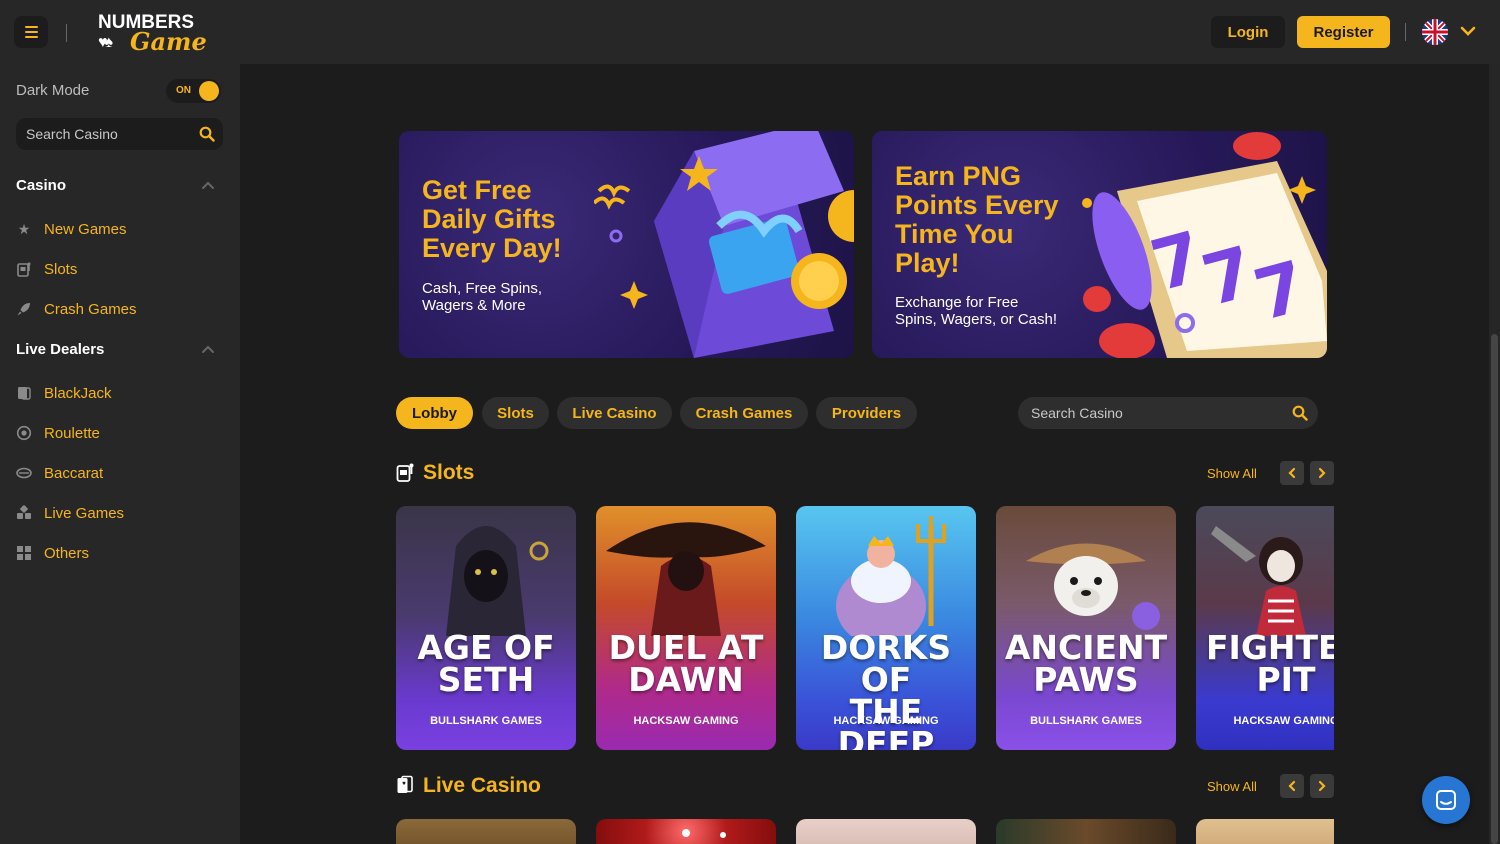 This screenshot has width=1500, height=844. I want to click on slots-next-button, so click(1322, 473).